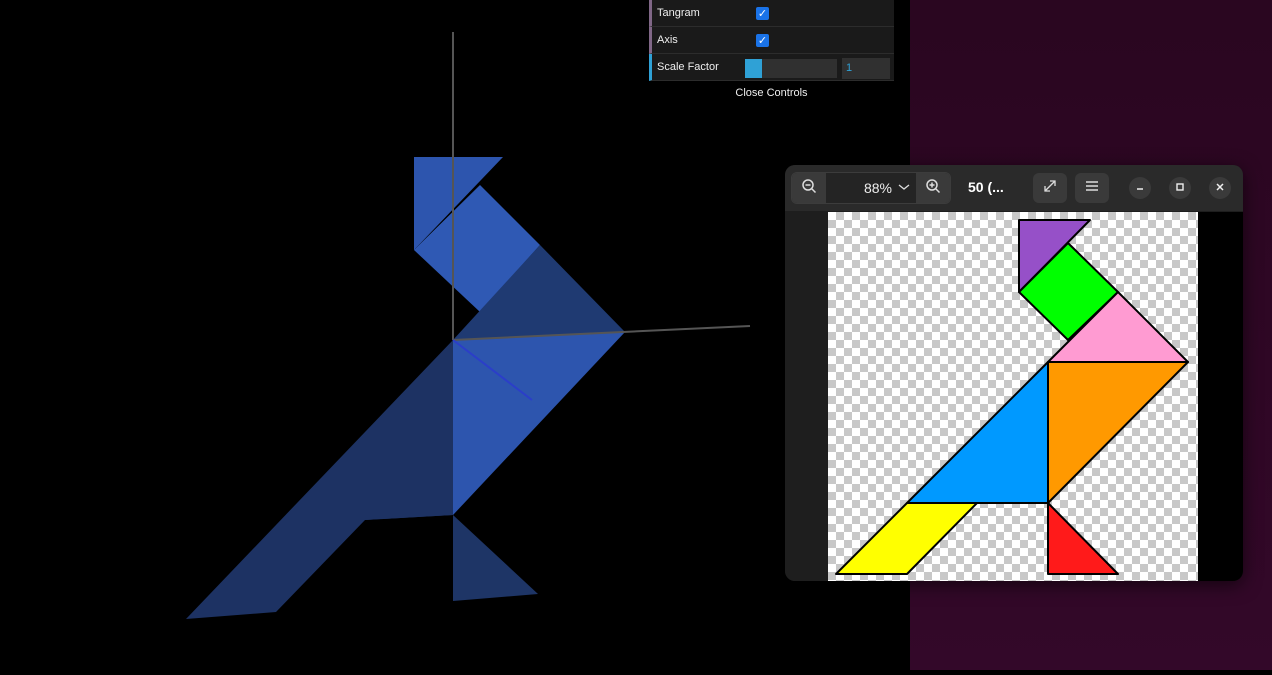 Image resolution: width=1272 pixels, height=675 pixels. I want to click on menu-icon, so click(1092, 188).